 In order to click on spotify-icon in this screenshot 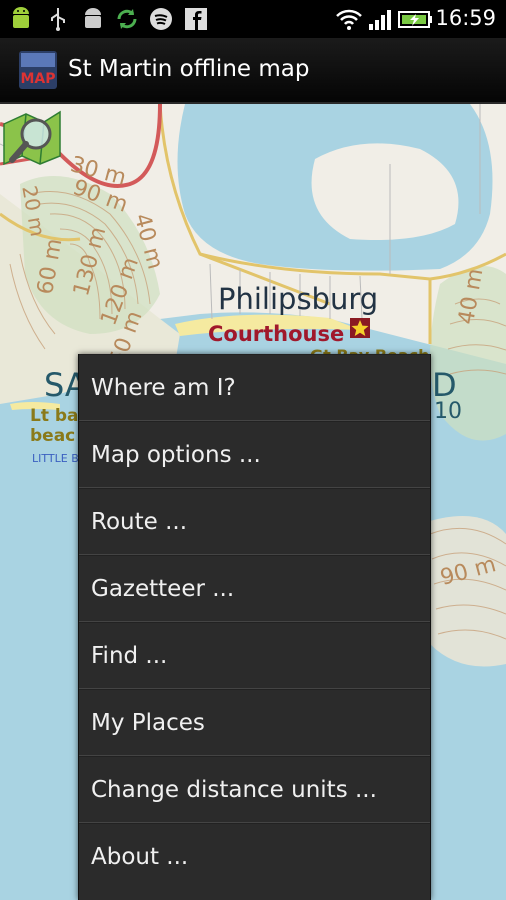, I will do `click(161, 19)`.